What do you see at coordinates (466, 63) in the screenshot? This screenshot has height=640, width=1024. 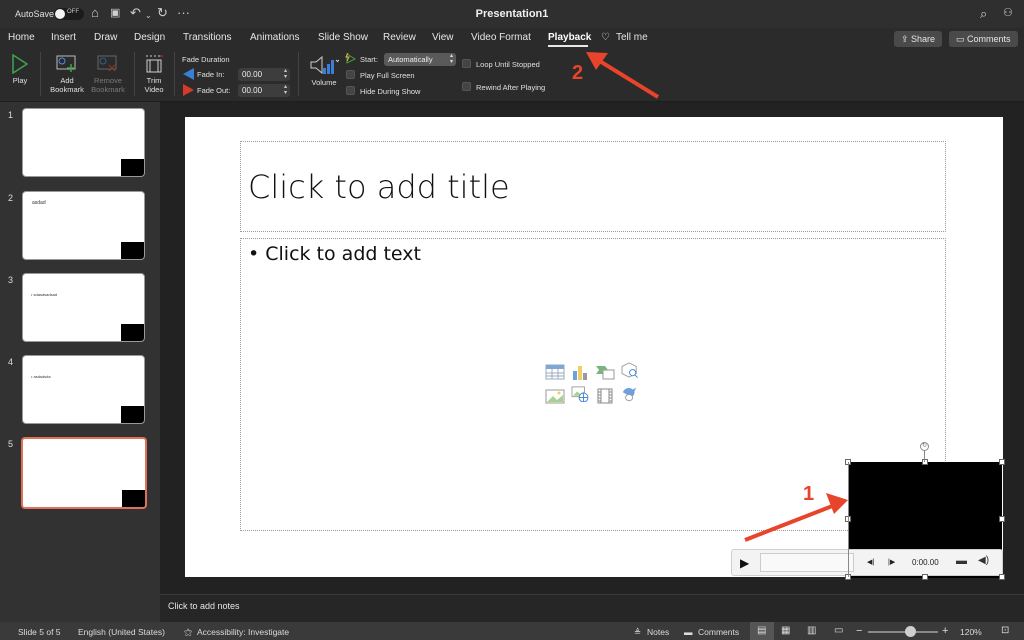 I see `loop-until-stopped-checkbox` at bounding box center [466, 63].